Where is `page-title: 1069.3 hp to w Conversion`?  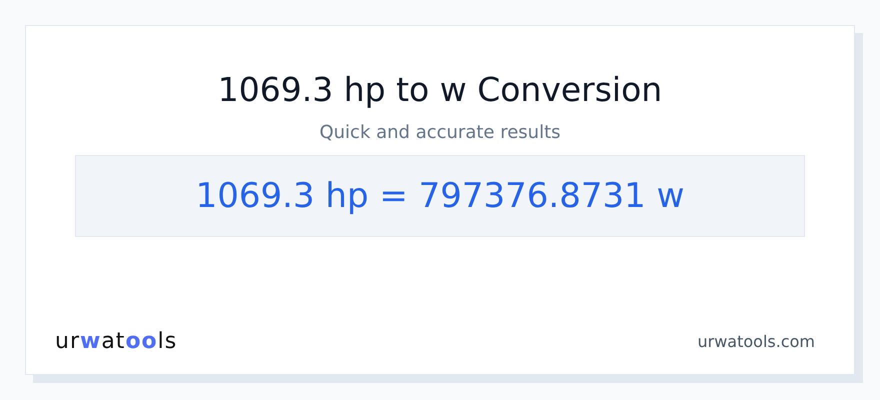 page-title: 1069.3 hp to w Conversion is located at coordinates (440, 90).